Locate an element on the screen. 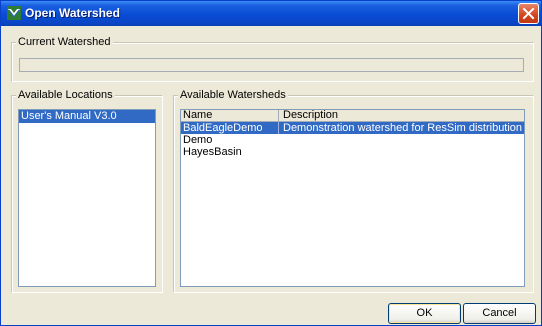 This screenshot has width=542, height=326. table-row: Demo is located at coordinates (352, 140).